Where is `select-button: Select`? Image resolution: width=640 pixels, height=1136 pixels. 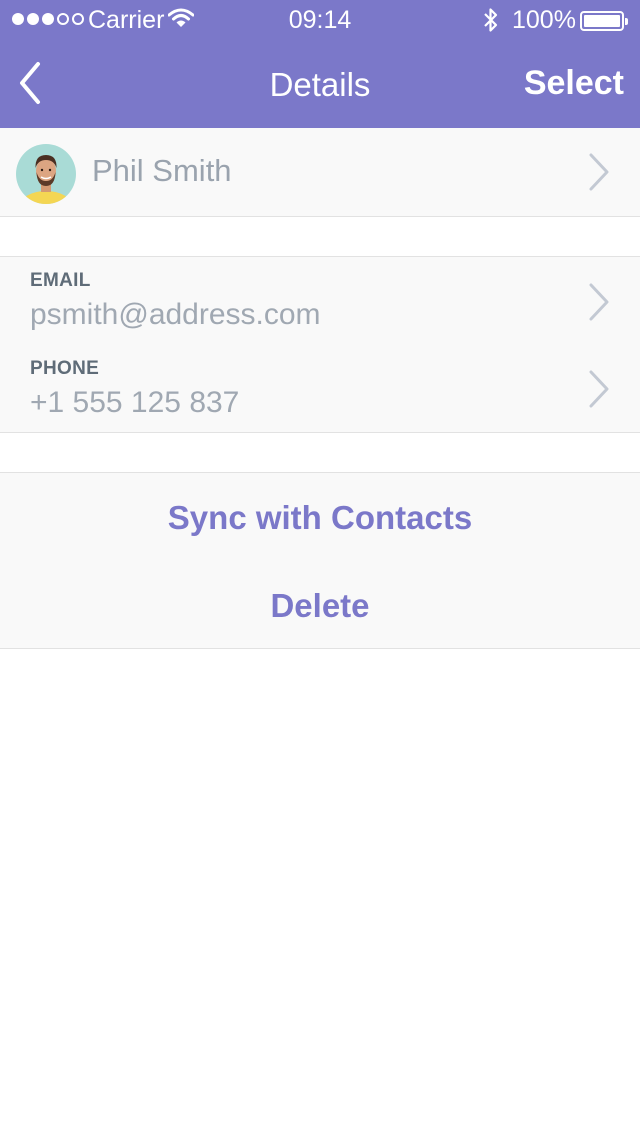
select-button: Select is located at coordinates (574, 83).